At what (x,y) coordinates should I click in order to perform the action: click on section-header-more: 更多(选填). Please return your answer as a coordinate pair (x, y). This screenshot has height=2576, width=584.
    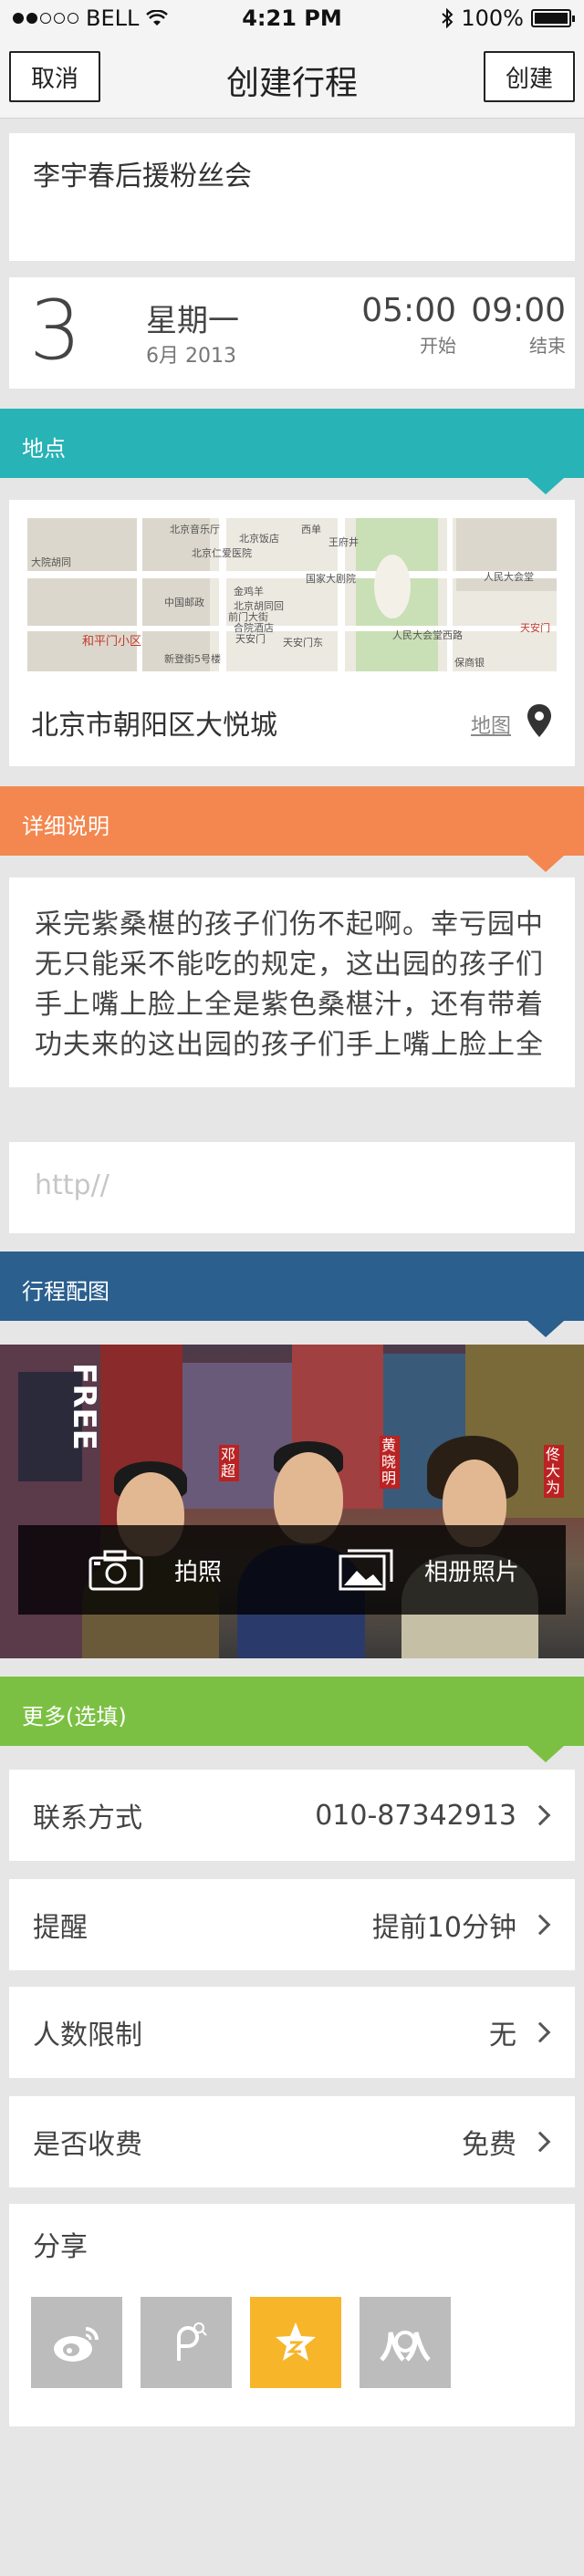
    Looking at the image, I should click on (292, 1720).